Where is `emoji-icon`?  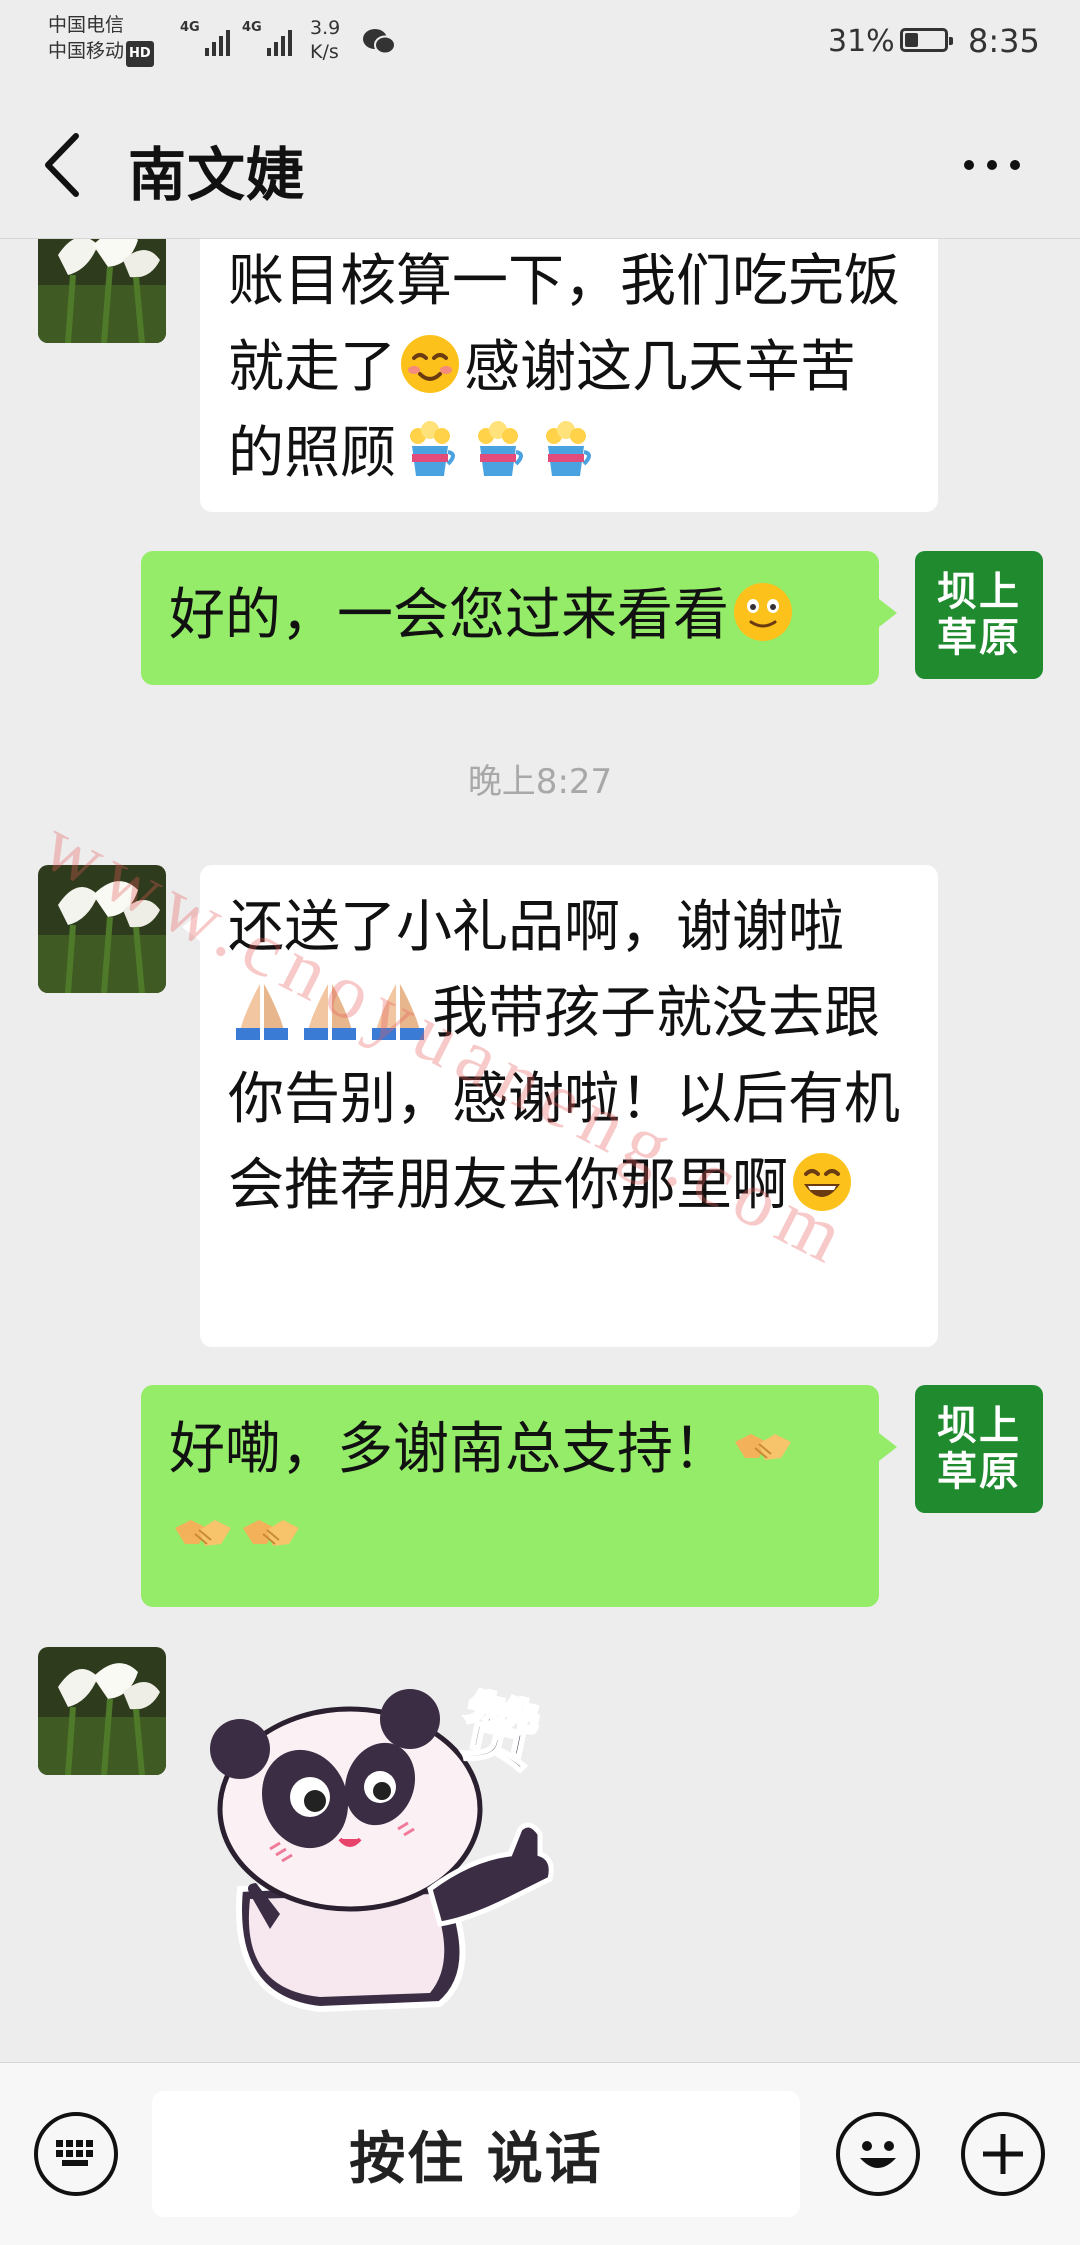 emoji-icon is located at coordinates (878, 2154).